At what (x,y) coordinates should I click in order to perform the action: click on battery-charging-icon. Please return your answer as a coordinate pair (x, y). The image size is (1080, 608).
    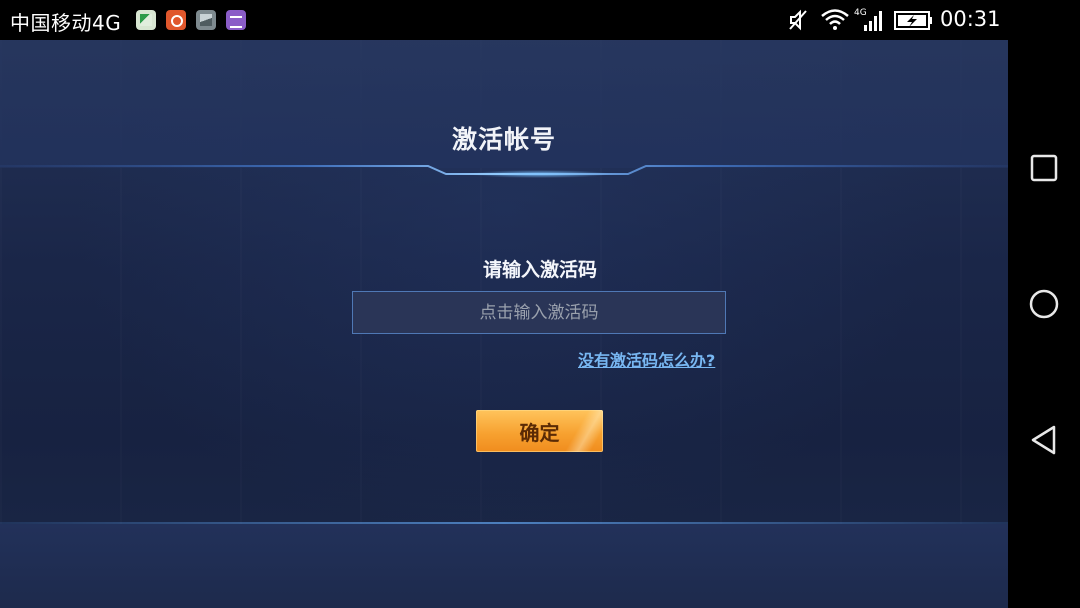
    Looking at the image, I should click on (914, 23).